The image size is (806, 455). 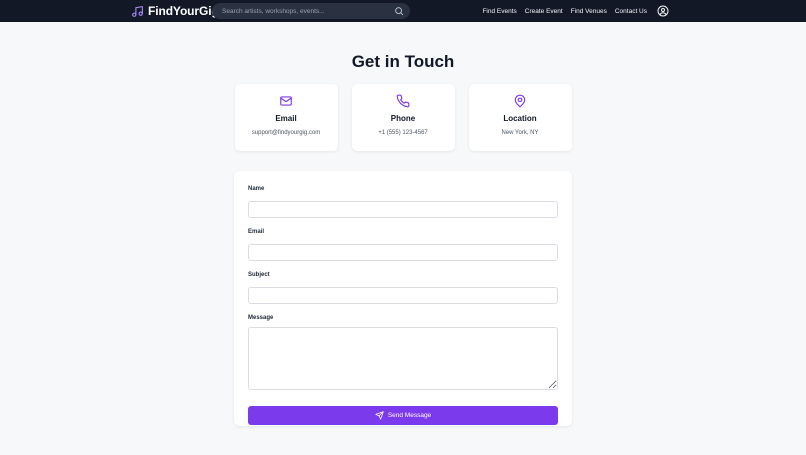 What do you see at coordinates (259, 275) in the screenshot?
I see `subject-label: Subject` at bounding box center [259, 275].